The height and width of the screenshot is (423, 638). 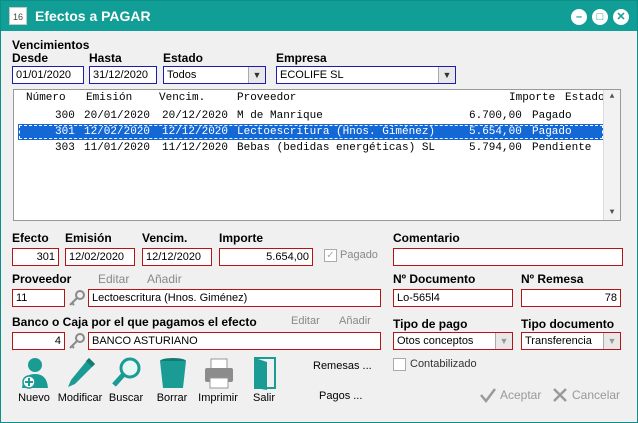 What do you see at coordinates (579, 17) in the screenshot?
I see `minimize-button: –` at bounding box center [579, 17].